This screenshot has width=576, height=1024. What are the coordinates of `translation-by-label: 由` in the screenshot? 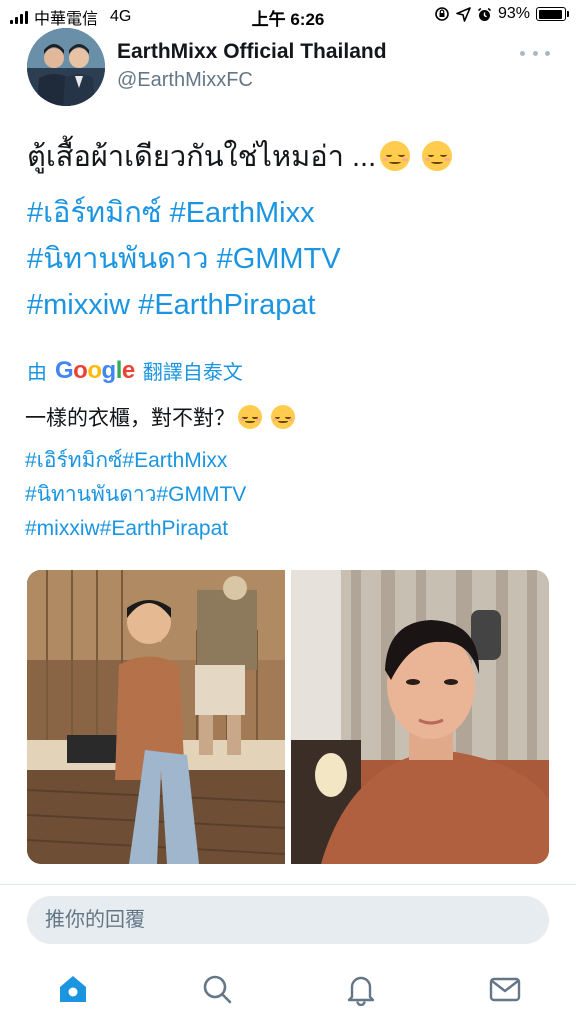 It's located at (37, 373).